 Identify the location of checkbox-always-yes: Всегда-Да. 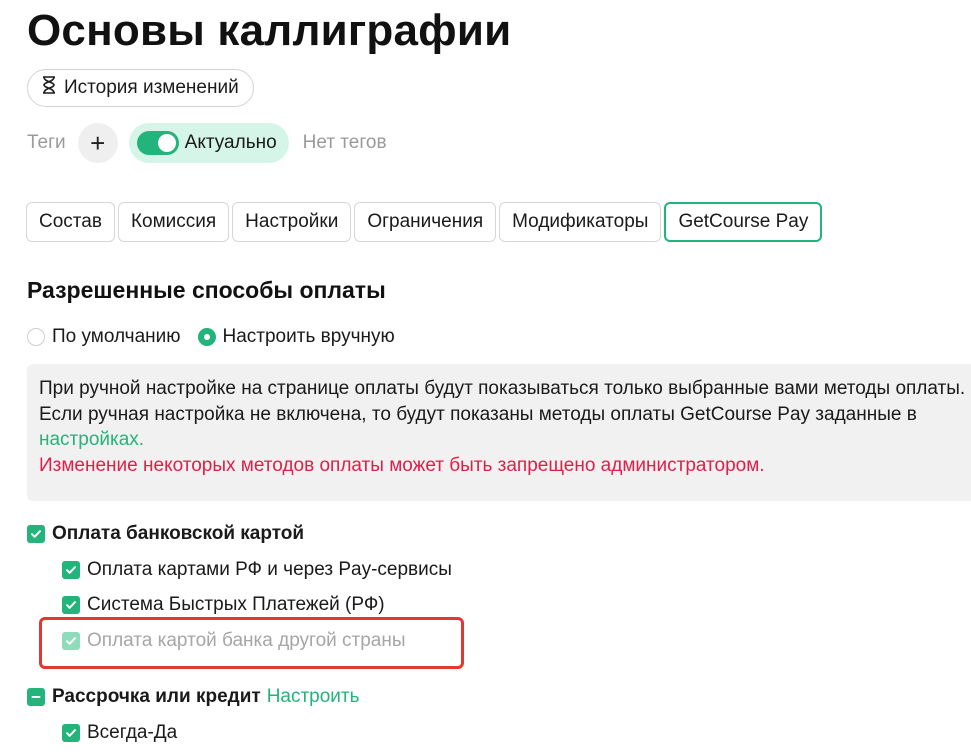
(119, 733).